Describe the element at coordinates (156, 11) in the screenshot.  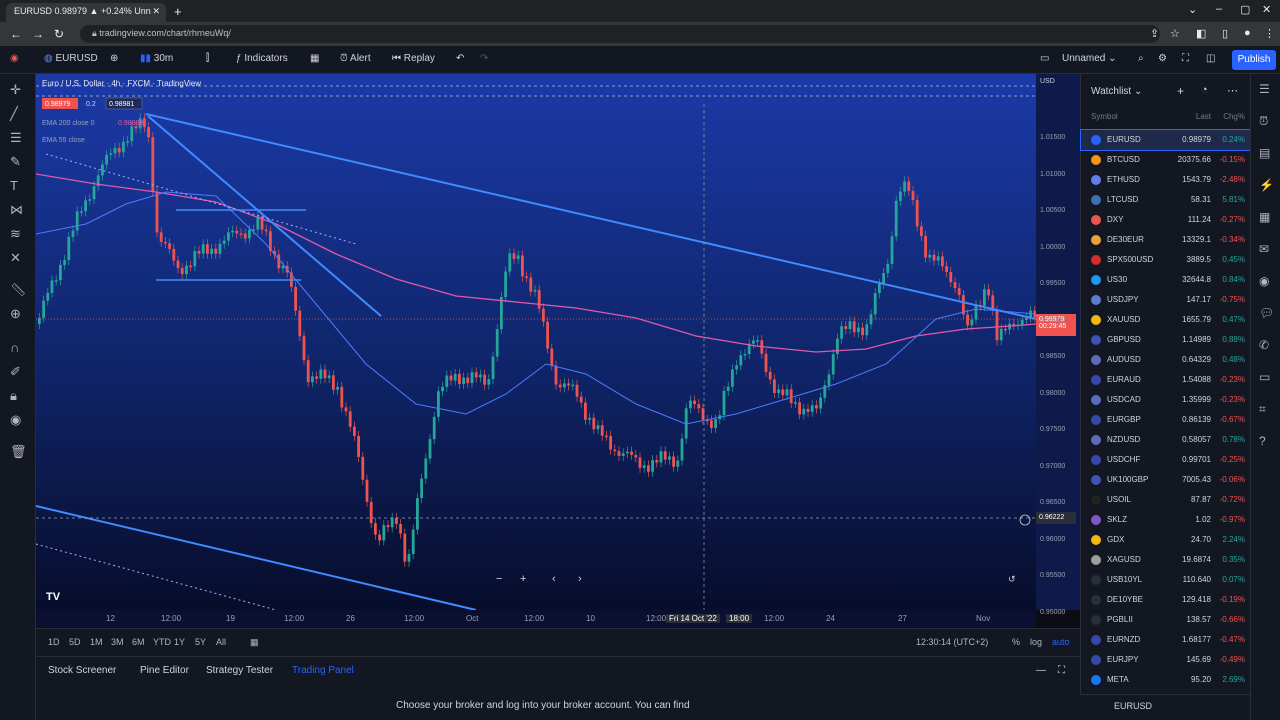
I see `close-tab-icon: ✕` at that location.